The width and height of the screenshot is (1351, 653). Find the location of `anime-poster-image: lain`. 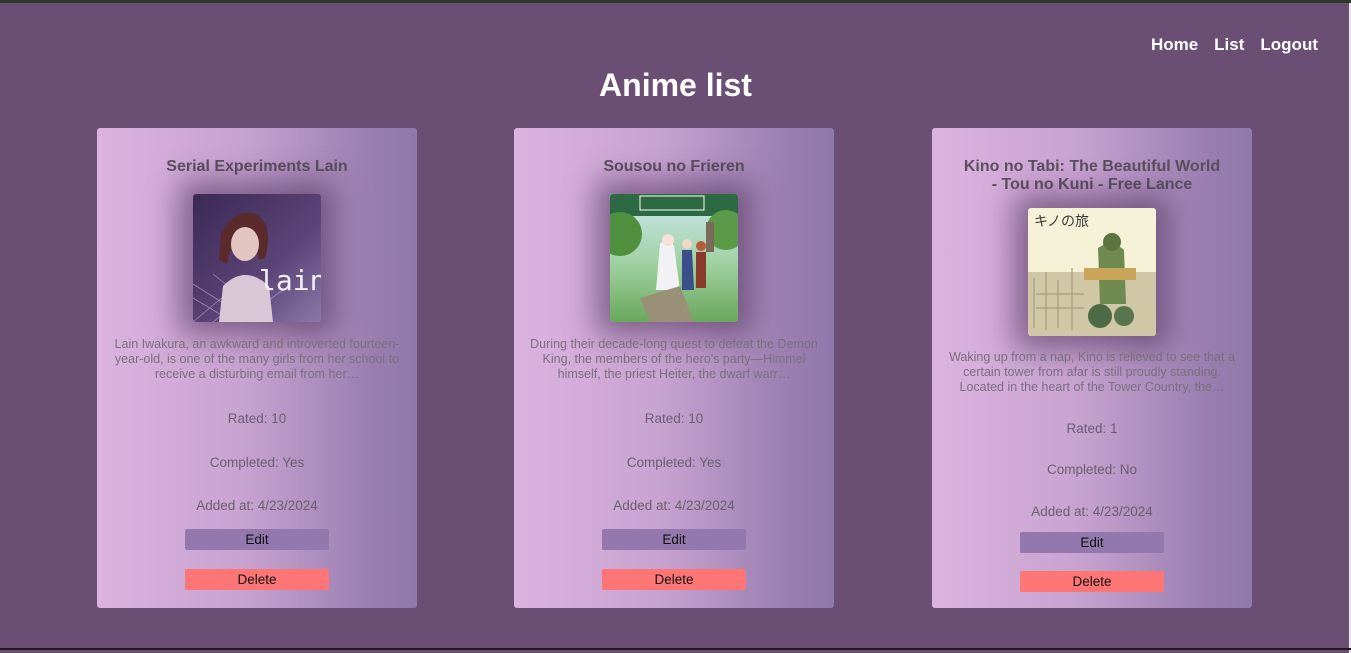

anime-poster-image: lain is located at coordinates (257, 258).